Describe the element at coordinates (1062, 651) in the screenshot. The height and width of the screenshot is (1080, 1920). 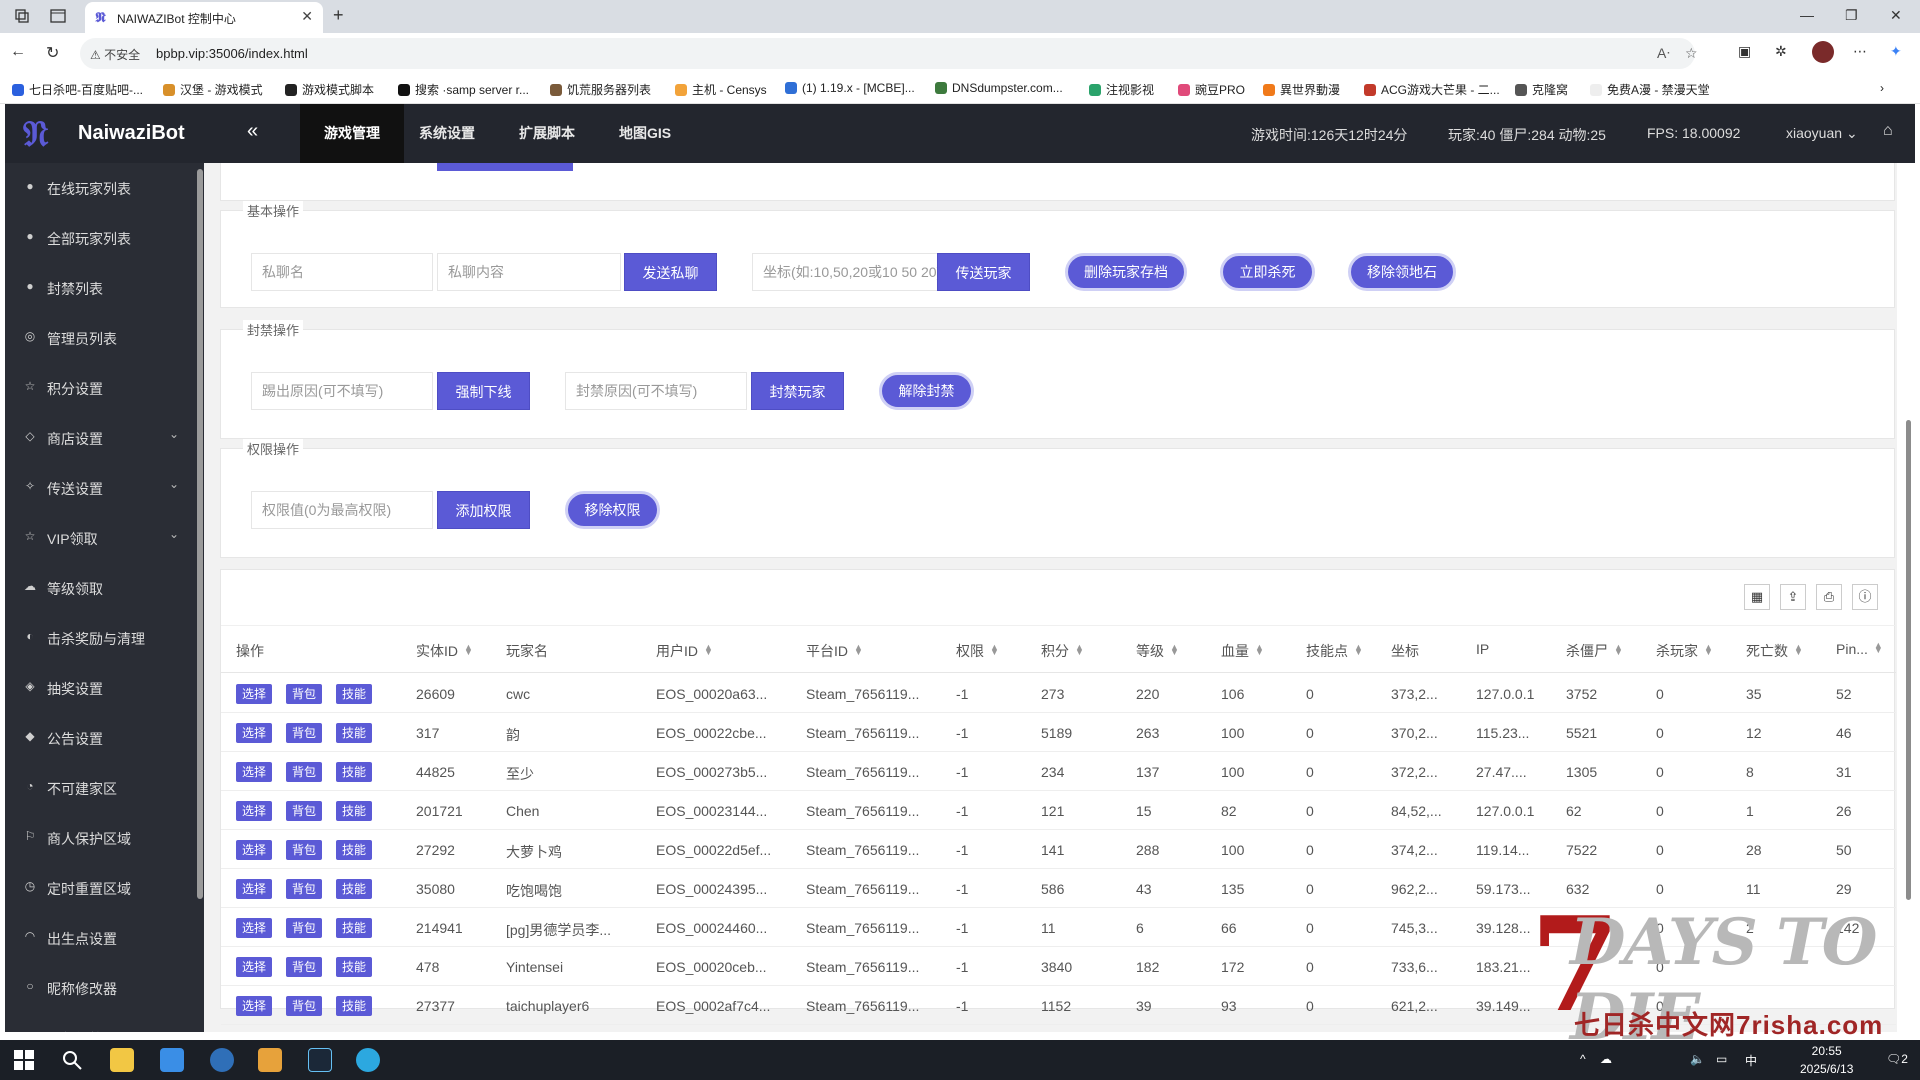
I see `column-header: 积分 ▲ ▼` at that location.